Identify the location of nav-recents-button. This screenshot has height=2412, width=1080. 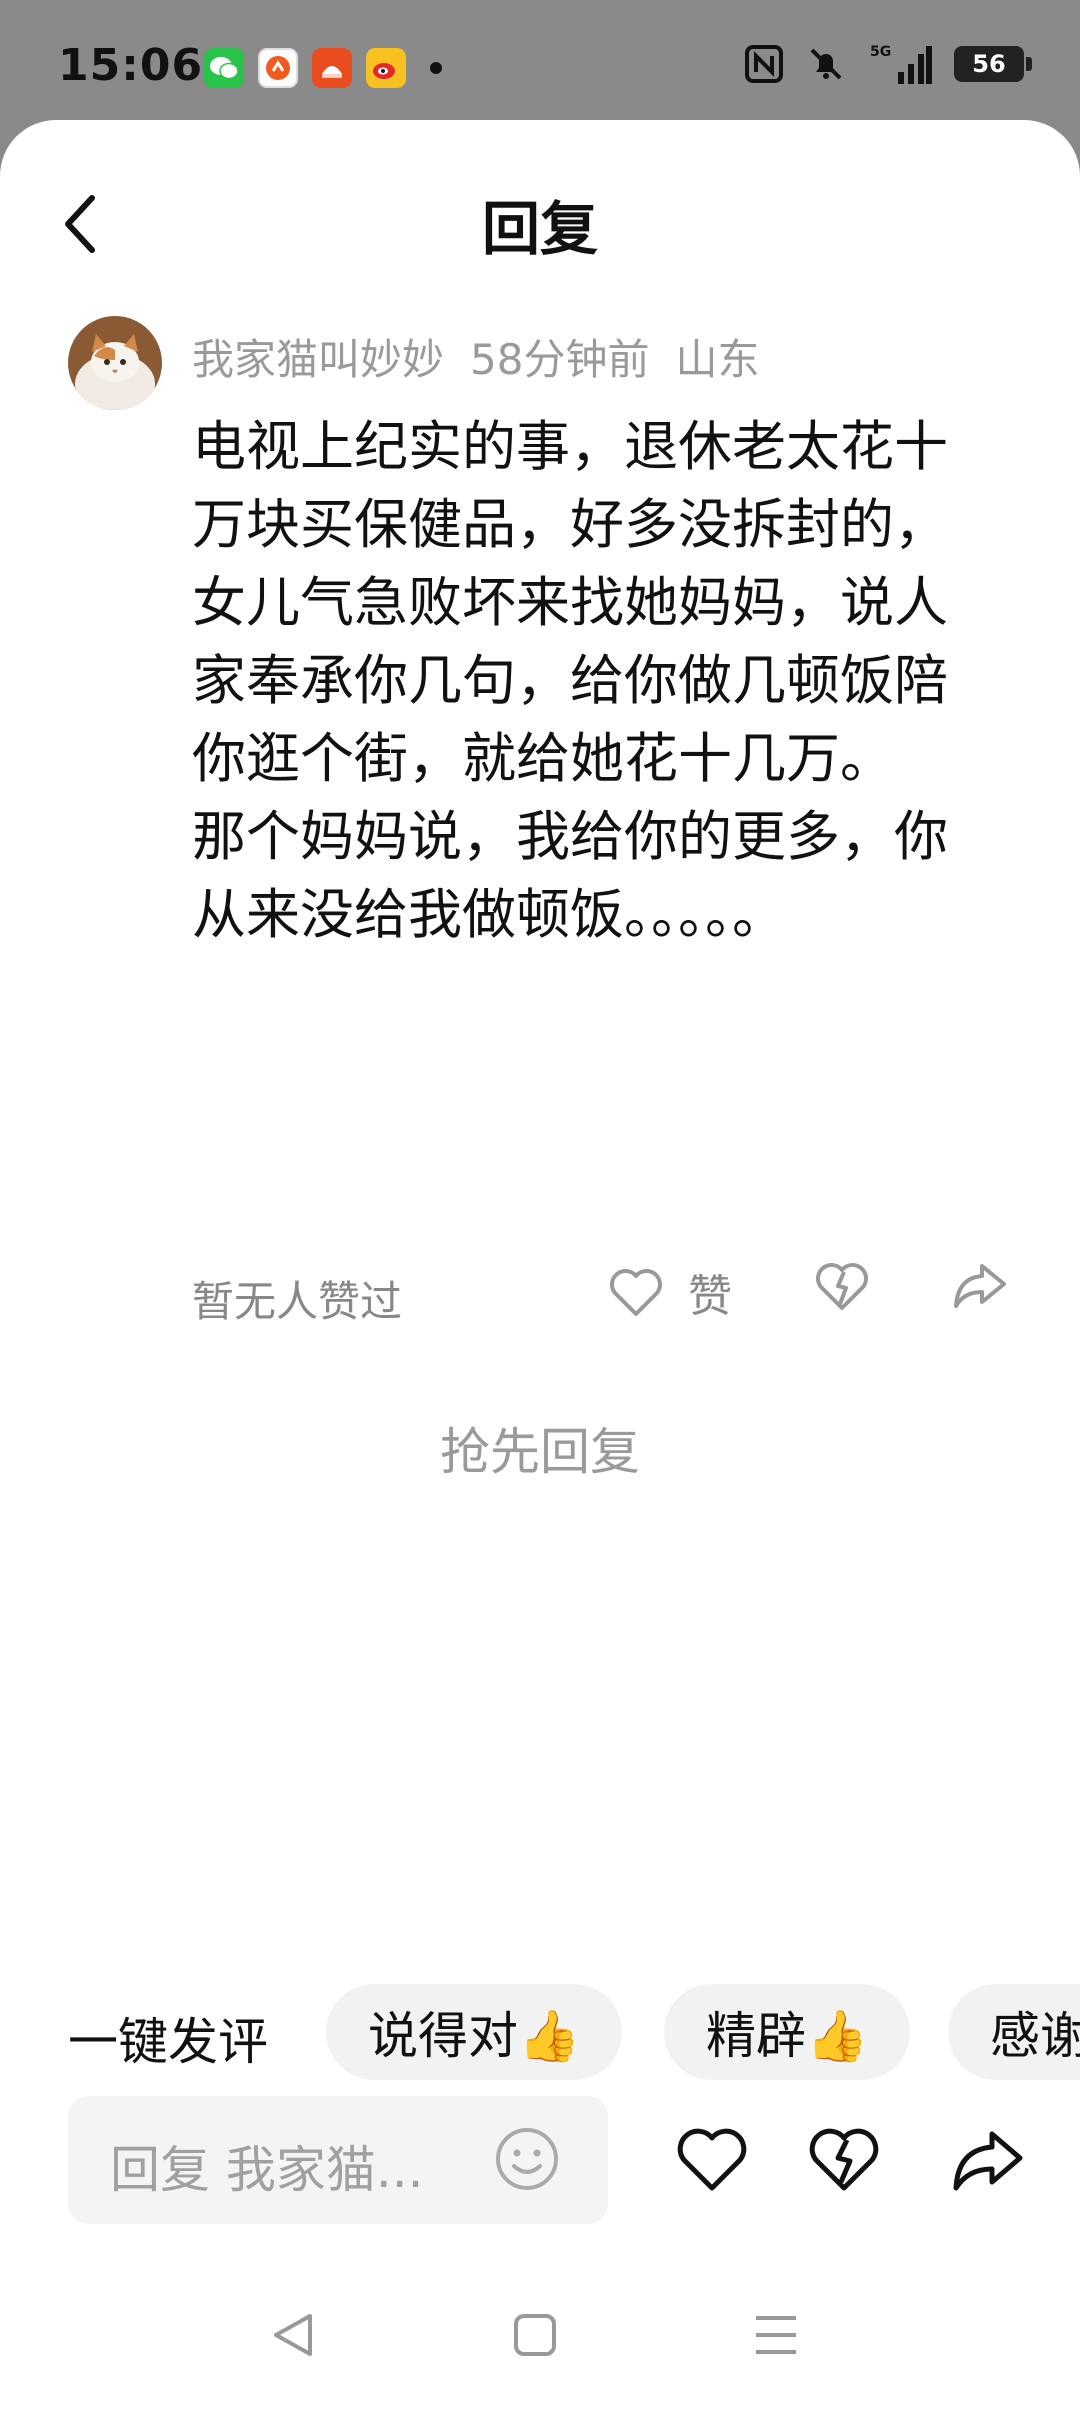
(776, 2337).